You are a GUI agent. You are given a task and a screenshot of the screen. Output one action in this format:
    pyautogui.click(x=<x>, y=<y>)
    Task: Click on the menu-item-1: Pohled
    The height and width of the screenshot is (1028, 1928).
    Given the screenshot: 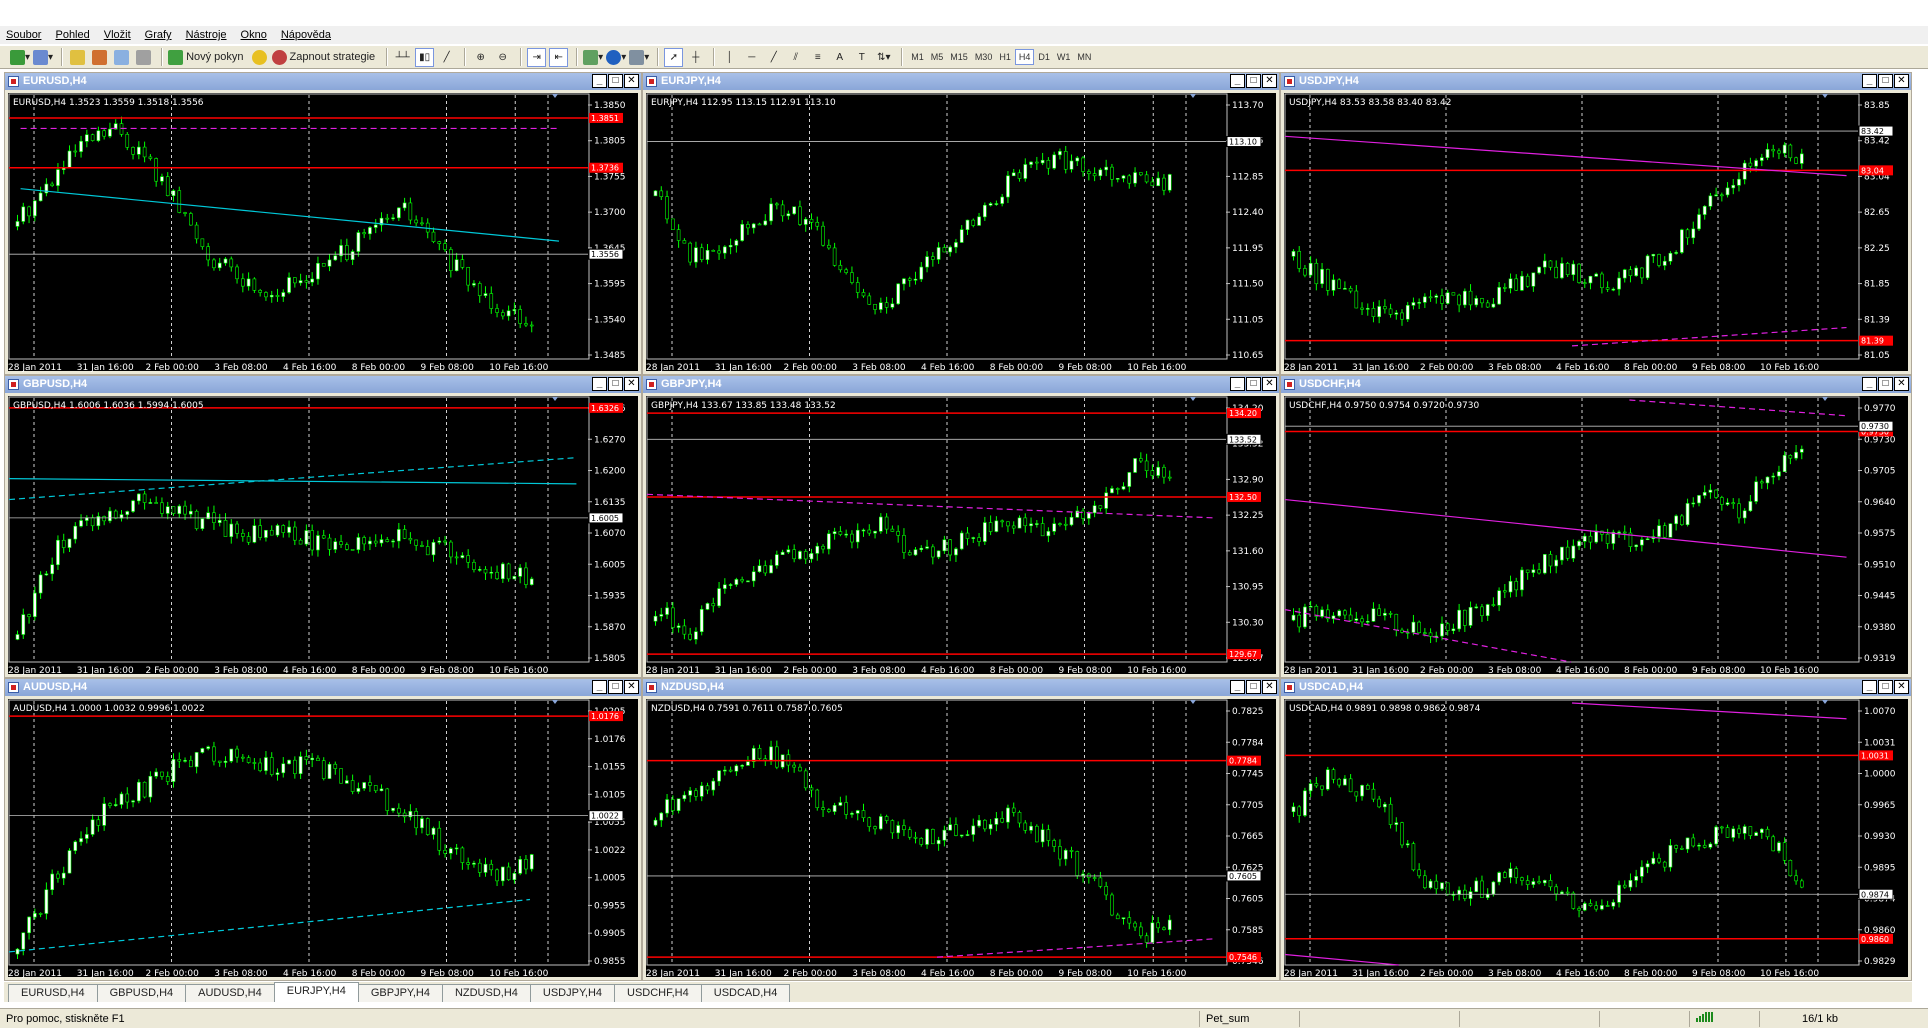 What is the action you would take?
    pyautogui.click(x=72, y=35)
    